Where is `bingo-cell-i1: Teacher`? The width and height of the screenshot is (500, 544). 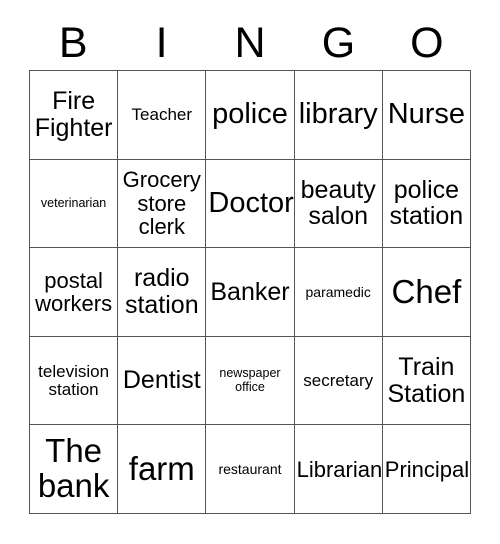
bingo-cell-i1: Teacher is located at coordinates (162, 115).